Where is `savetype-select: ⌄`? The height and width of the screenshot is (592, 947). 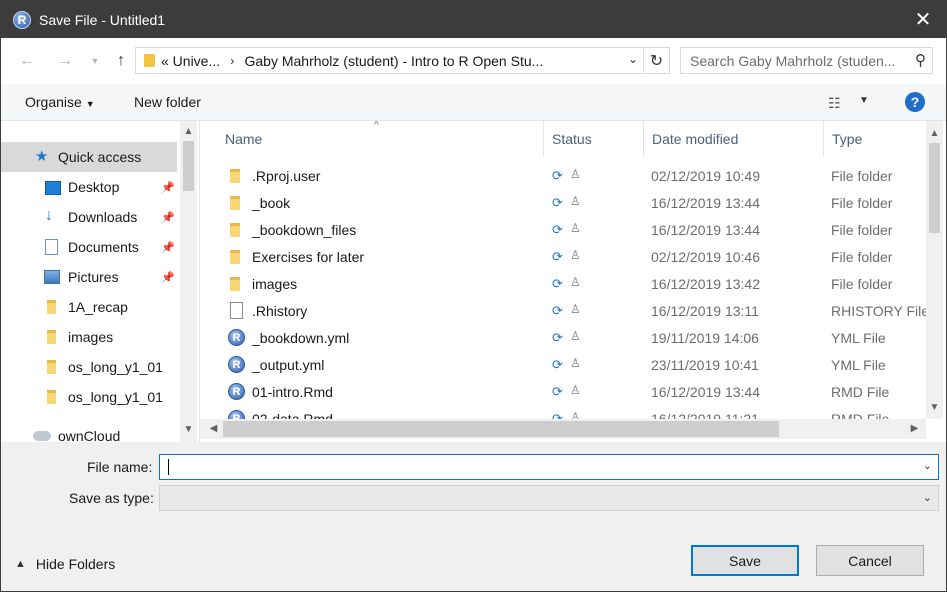
savetype-select: ⌄ is located at coordinates (549, 498).